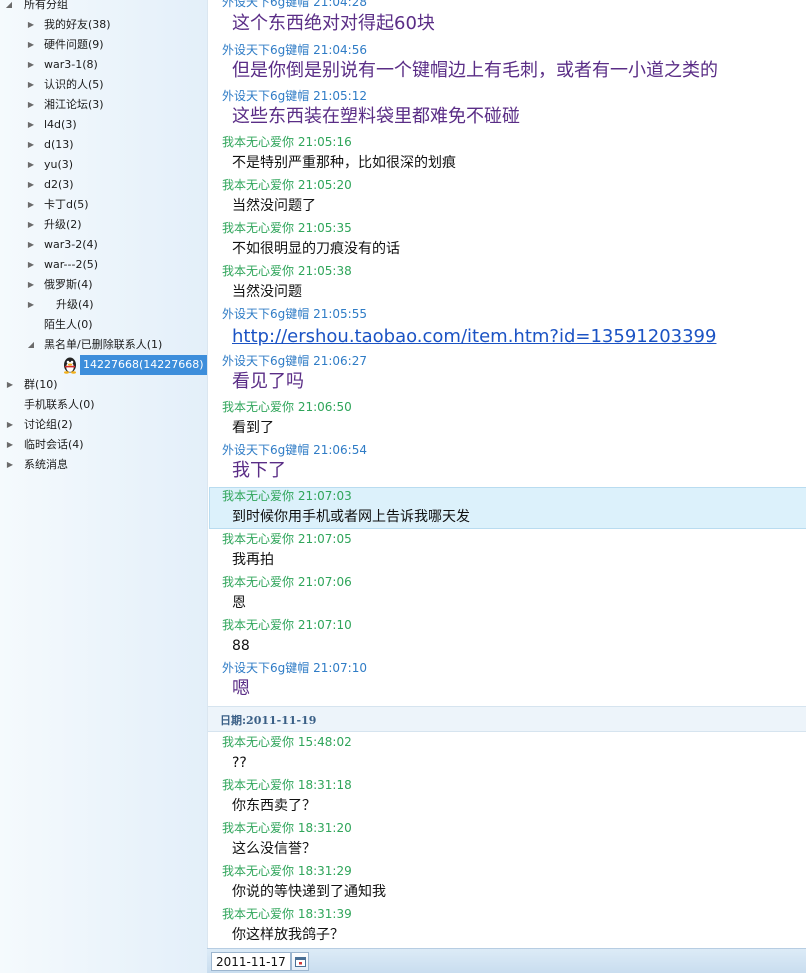 Image resolution: width=806 pixels, height=973 pixels. Describe the element at coordinates (288, 935) in the screenshot. I see `message-text: 你这样放我鸽子？` at that location.